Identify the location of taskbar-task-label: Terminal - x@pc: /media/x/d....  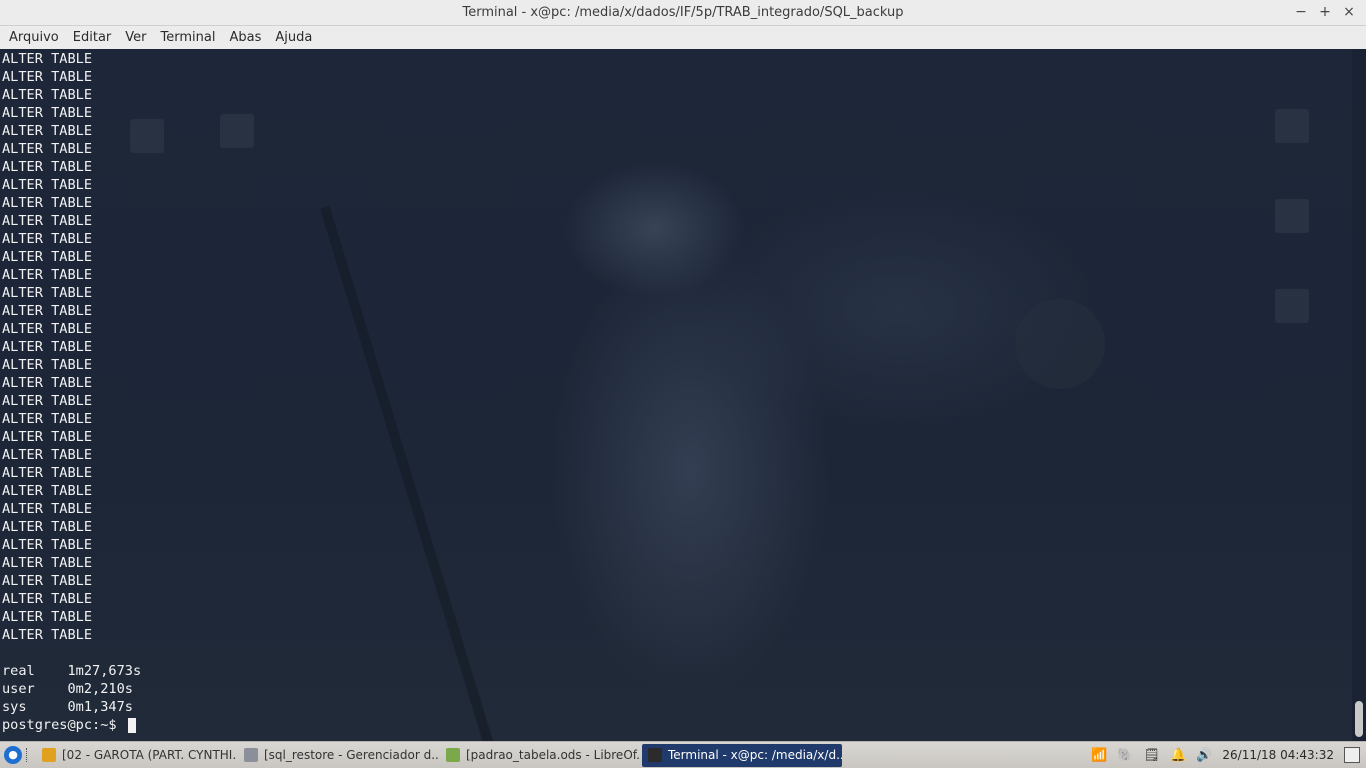
(755, 755).